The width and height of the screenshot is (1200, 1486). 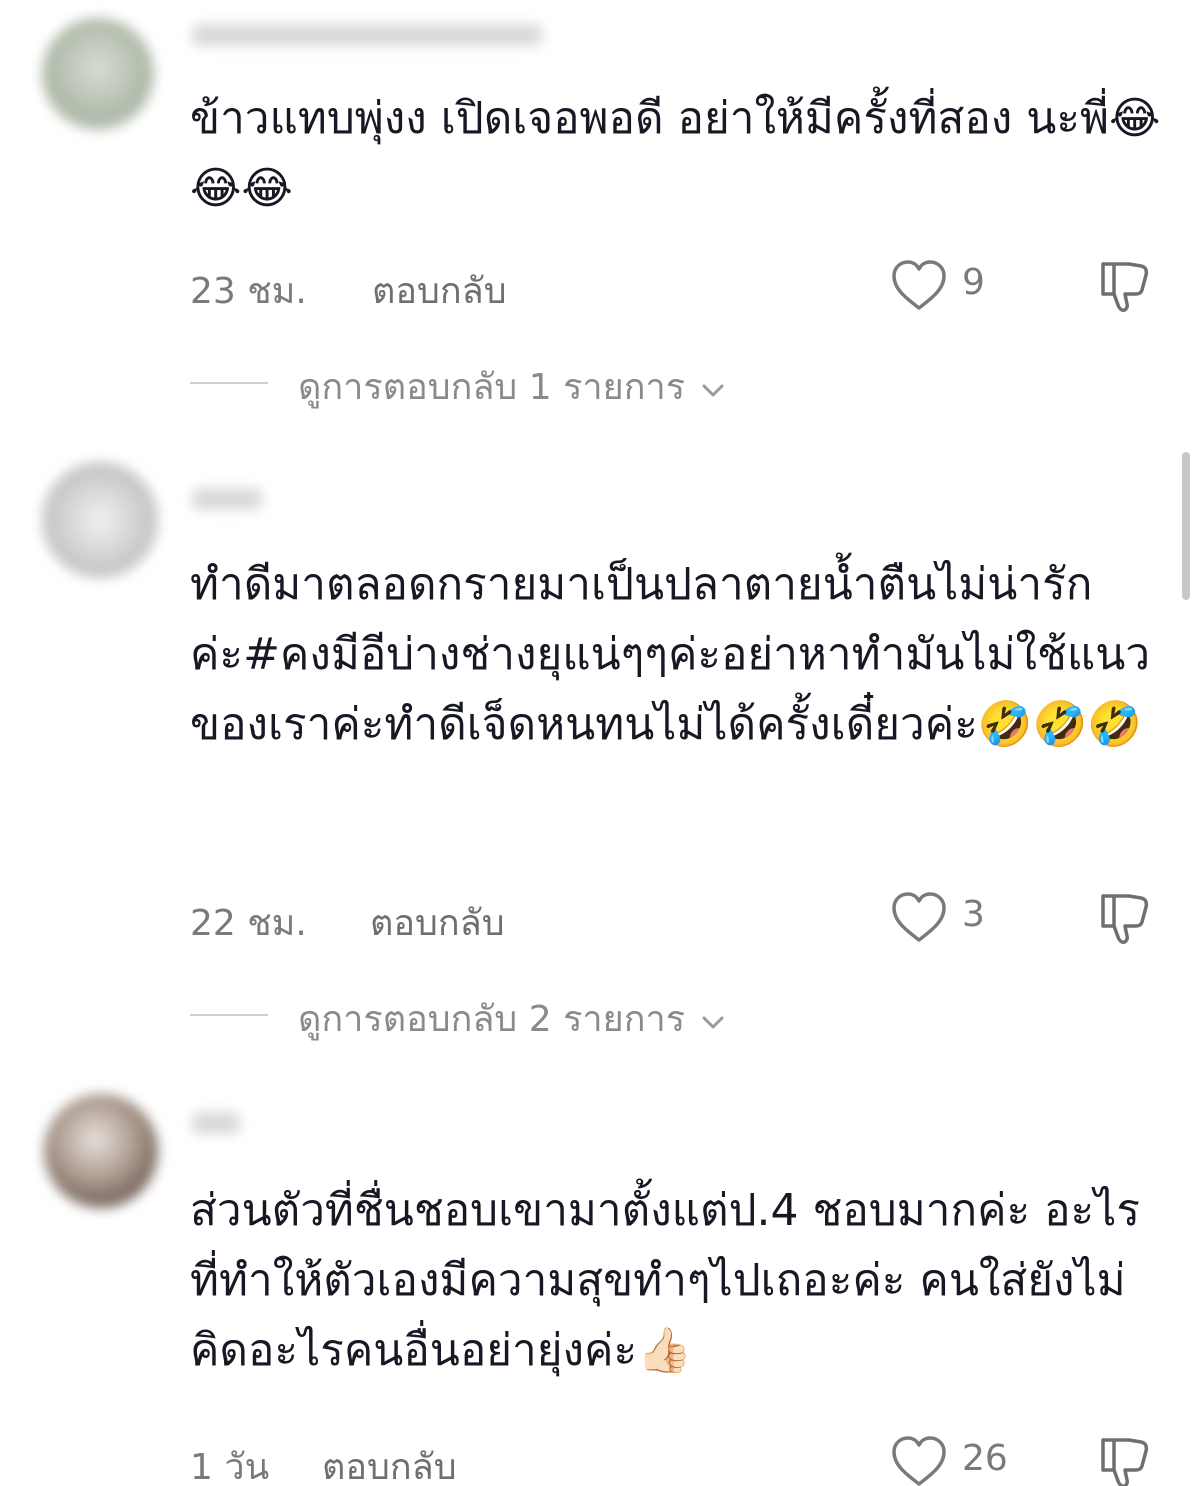 I want to click on comment-timestamp: 22 ชม., so click(x=248, y=923).